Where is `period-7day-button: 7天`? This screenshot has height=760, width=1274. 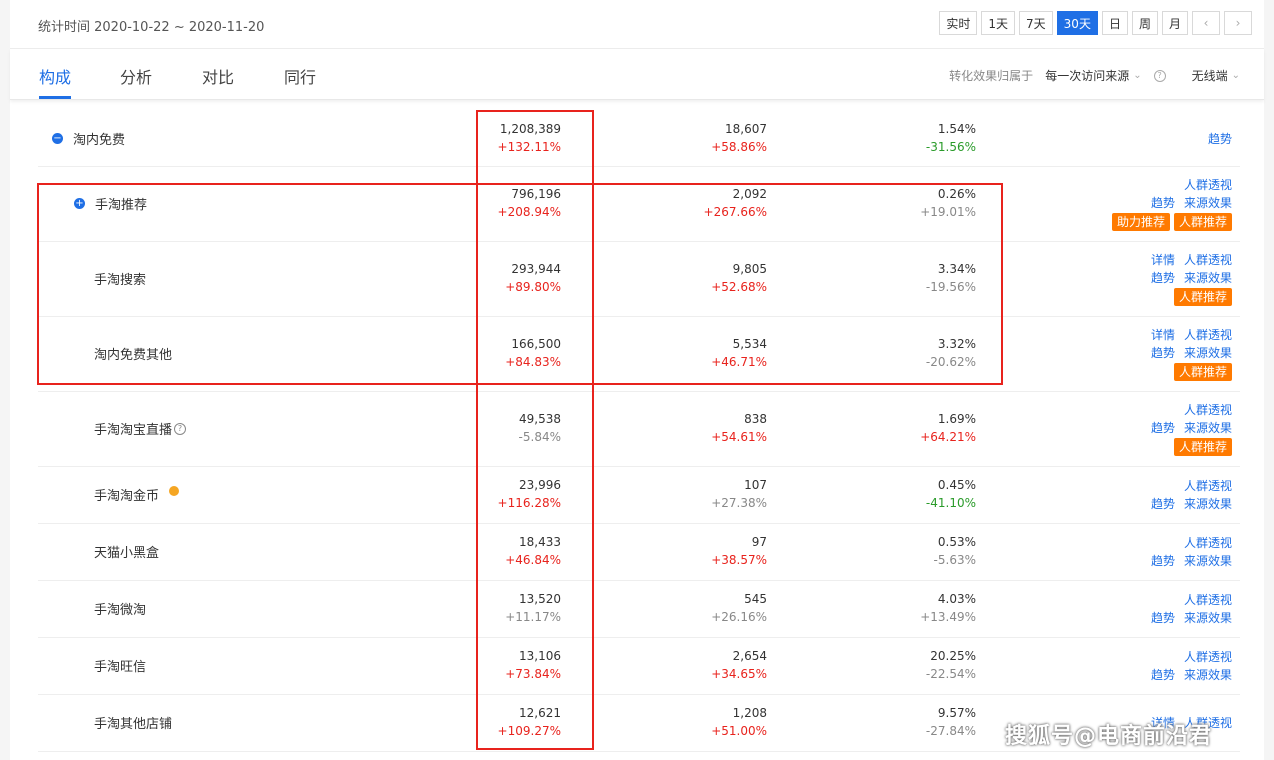 period-7day-button: 7天 is located at coordinates (1036, 23).